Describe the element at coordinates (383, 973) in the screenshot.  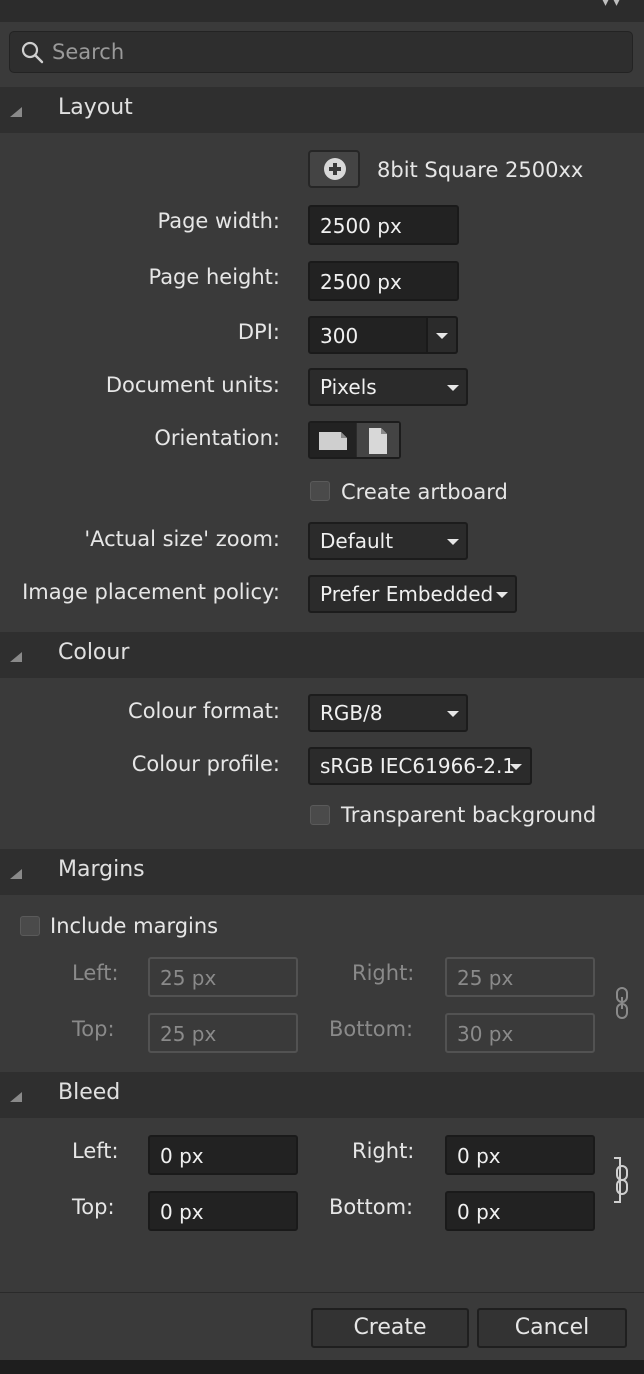
I see `margin-right-label: Right:` at that location.